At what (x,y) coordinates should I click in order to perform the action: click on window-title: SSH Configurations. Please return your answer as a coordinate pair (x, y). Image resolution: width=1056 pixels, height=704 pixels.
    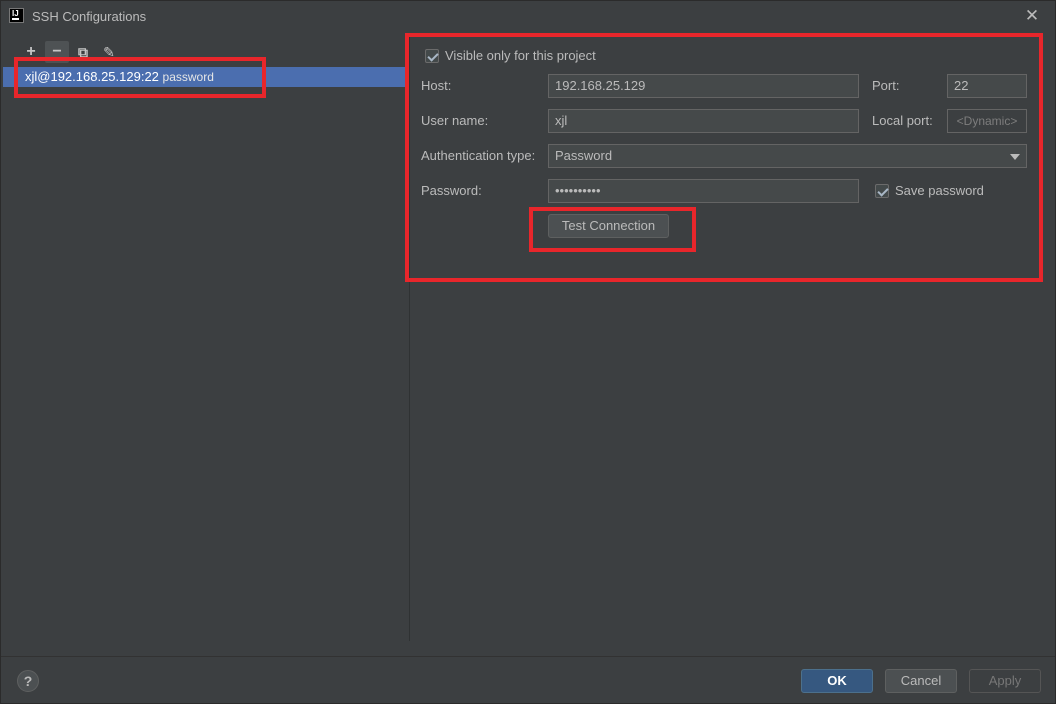
    Looking at the image, I should click on (89, 16).